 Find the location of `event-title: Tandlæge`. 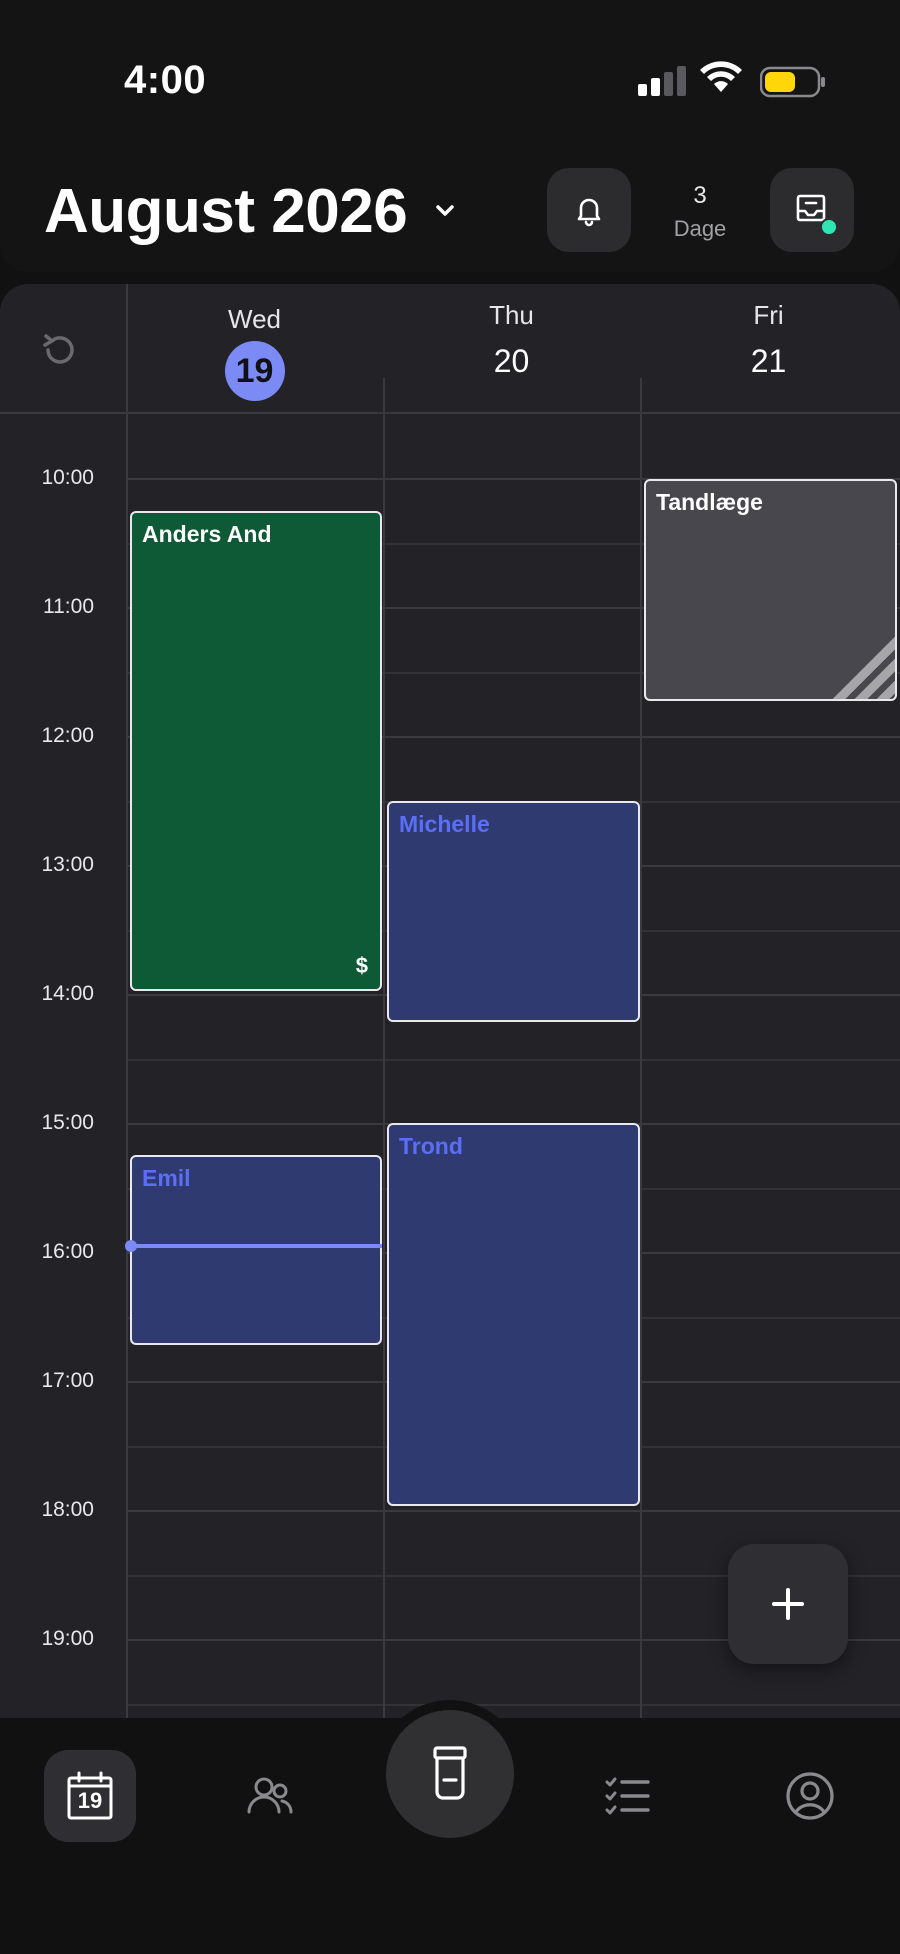

event-title: Tandlæge is located at coordinates (709, 502).